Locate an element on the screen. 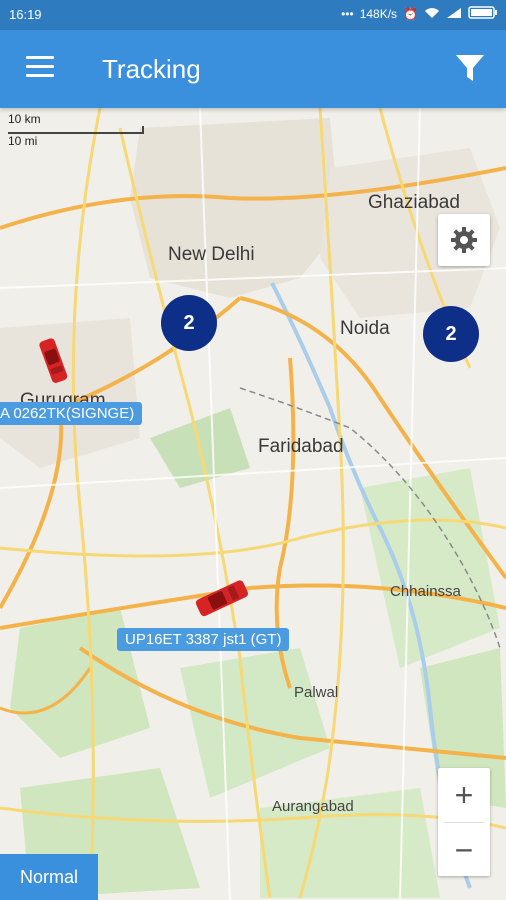  map-scale: 10 km 10 mi is located at coordinates (76, 130).